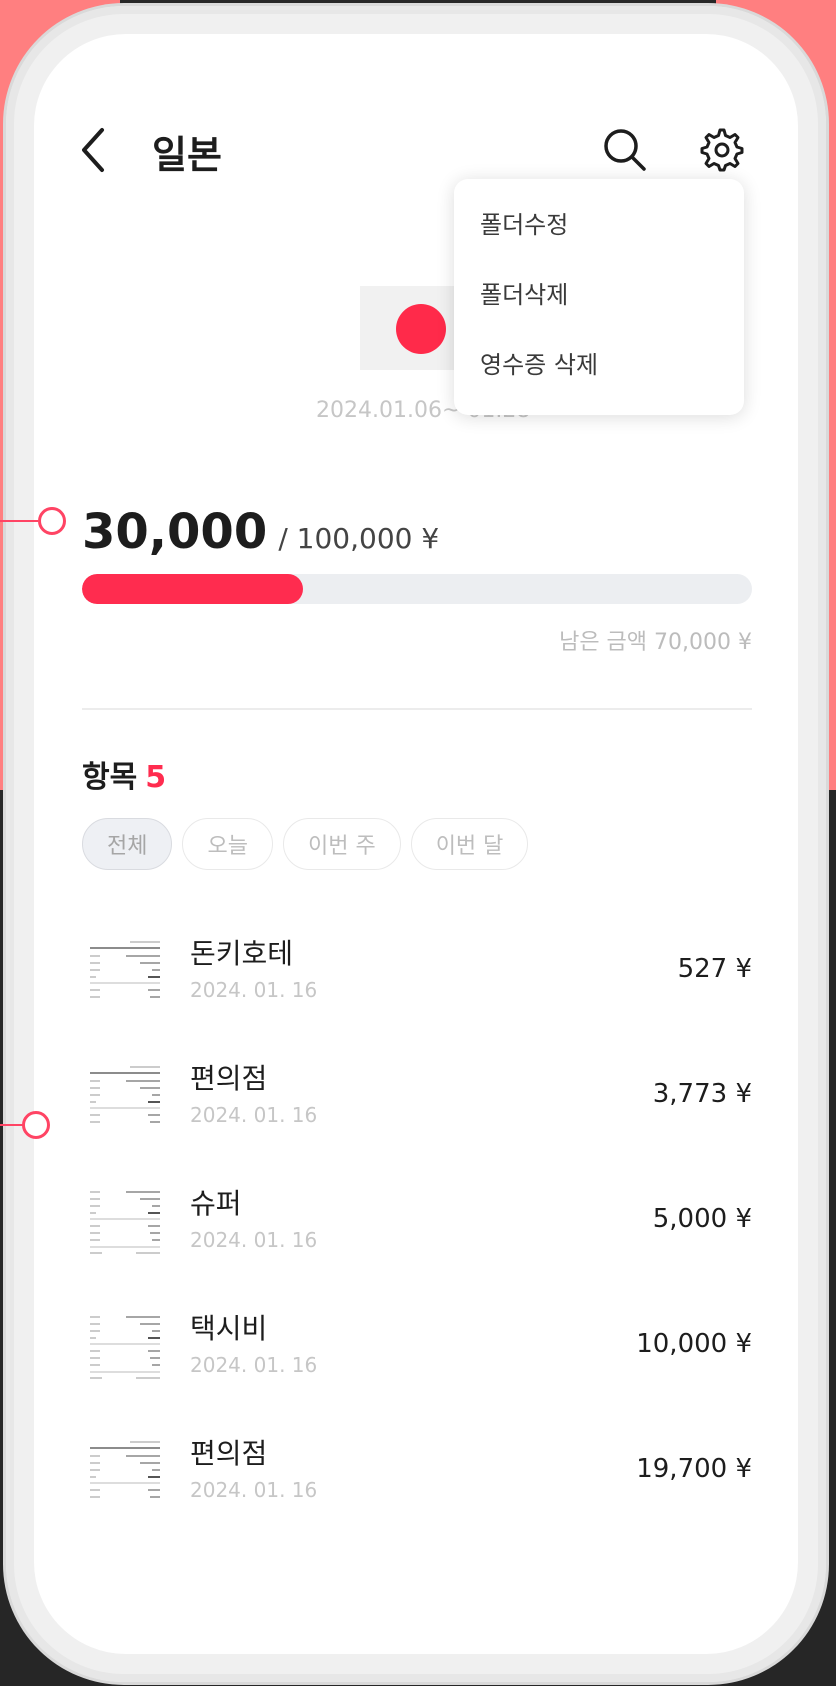  I want to click on list-item: 슈퍼 2024. 01. 16 5,000 ¥, so click(416, 1224).